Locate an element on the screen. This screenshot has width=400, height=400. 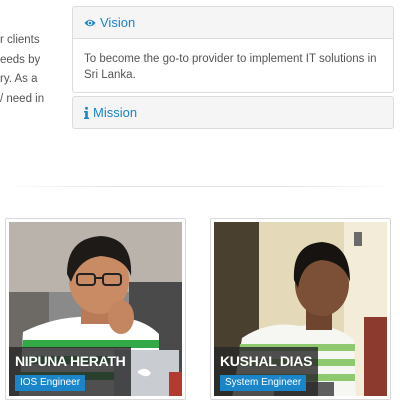
intro-line: r clients is located at coordinates (20, 40).